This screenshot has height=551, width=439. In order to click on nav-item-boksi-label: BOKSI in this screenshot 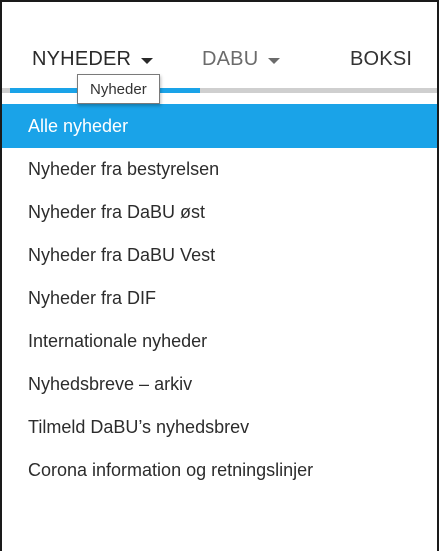, I will do `click(381, 59)`.